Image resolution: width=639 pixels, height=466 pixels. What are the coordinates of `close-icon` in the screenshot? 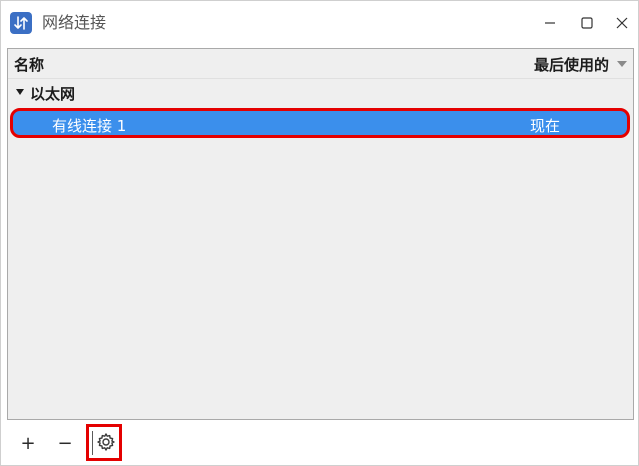 It's located at (622, 23).